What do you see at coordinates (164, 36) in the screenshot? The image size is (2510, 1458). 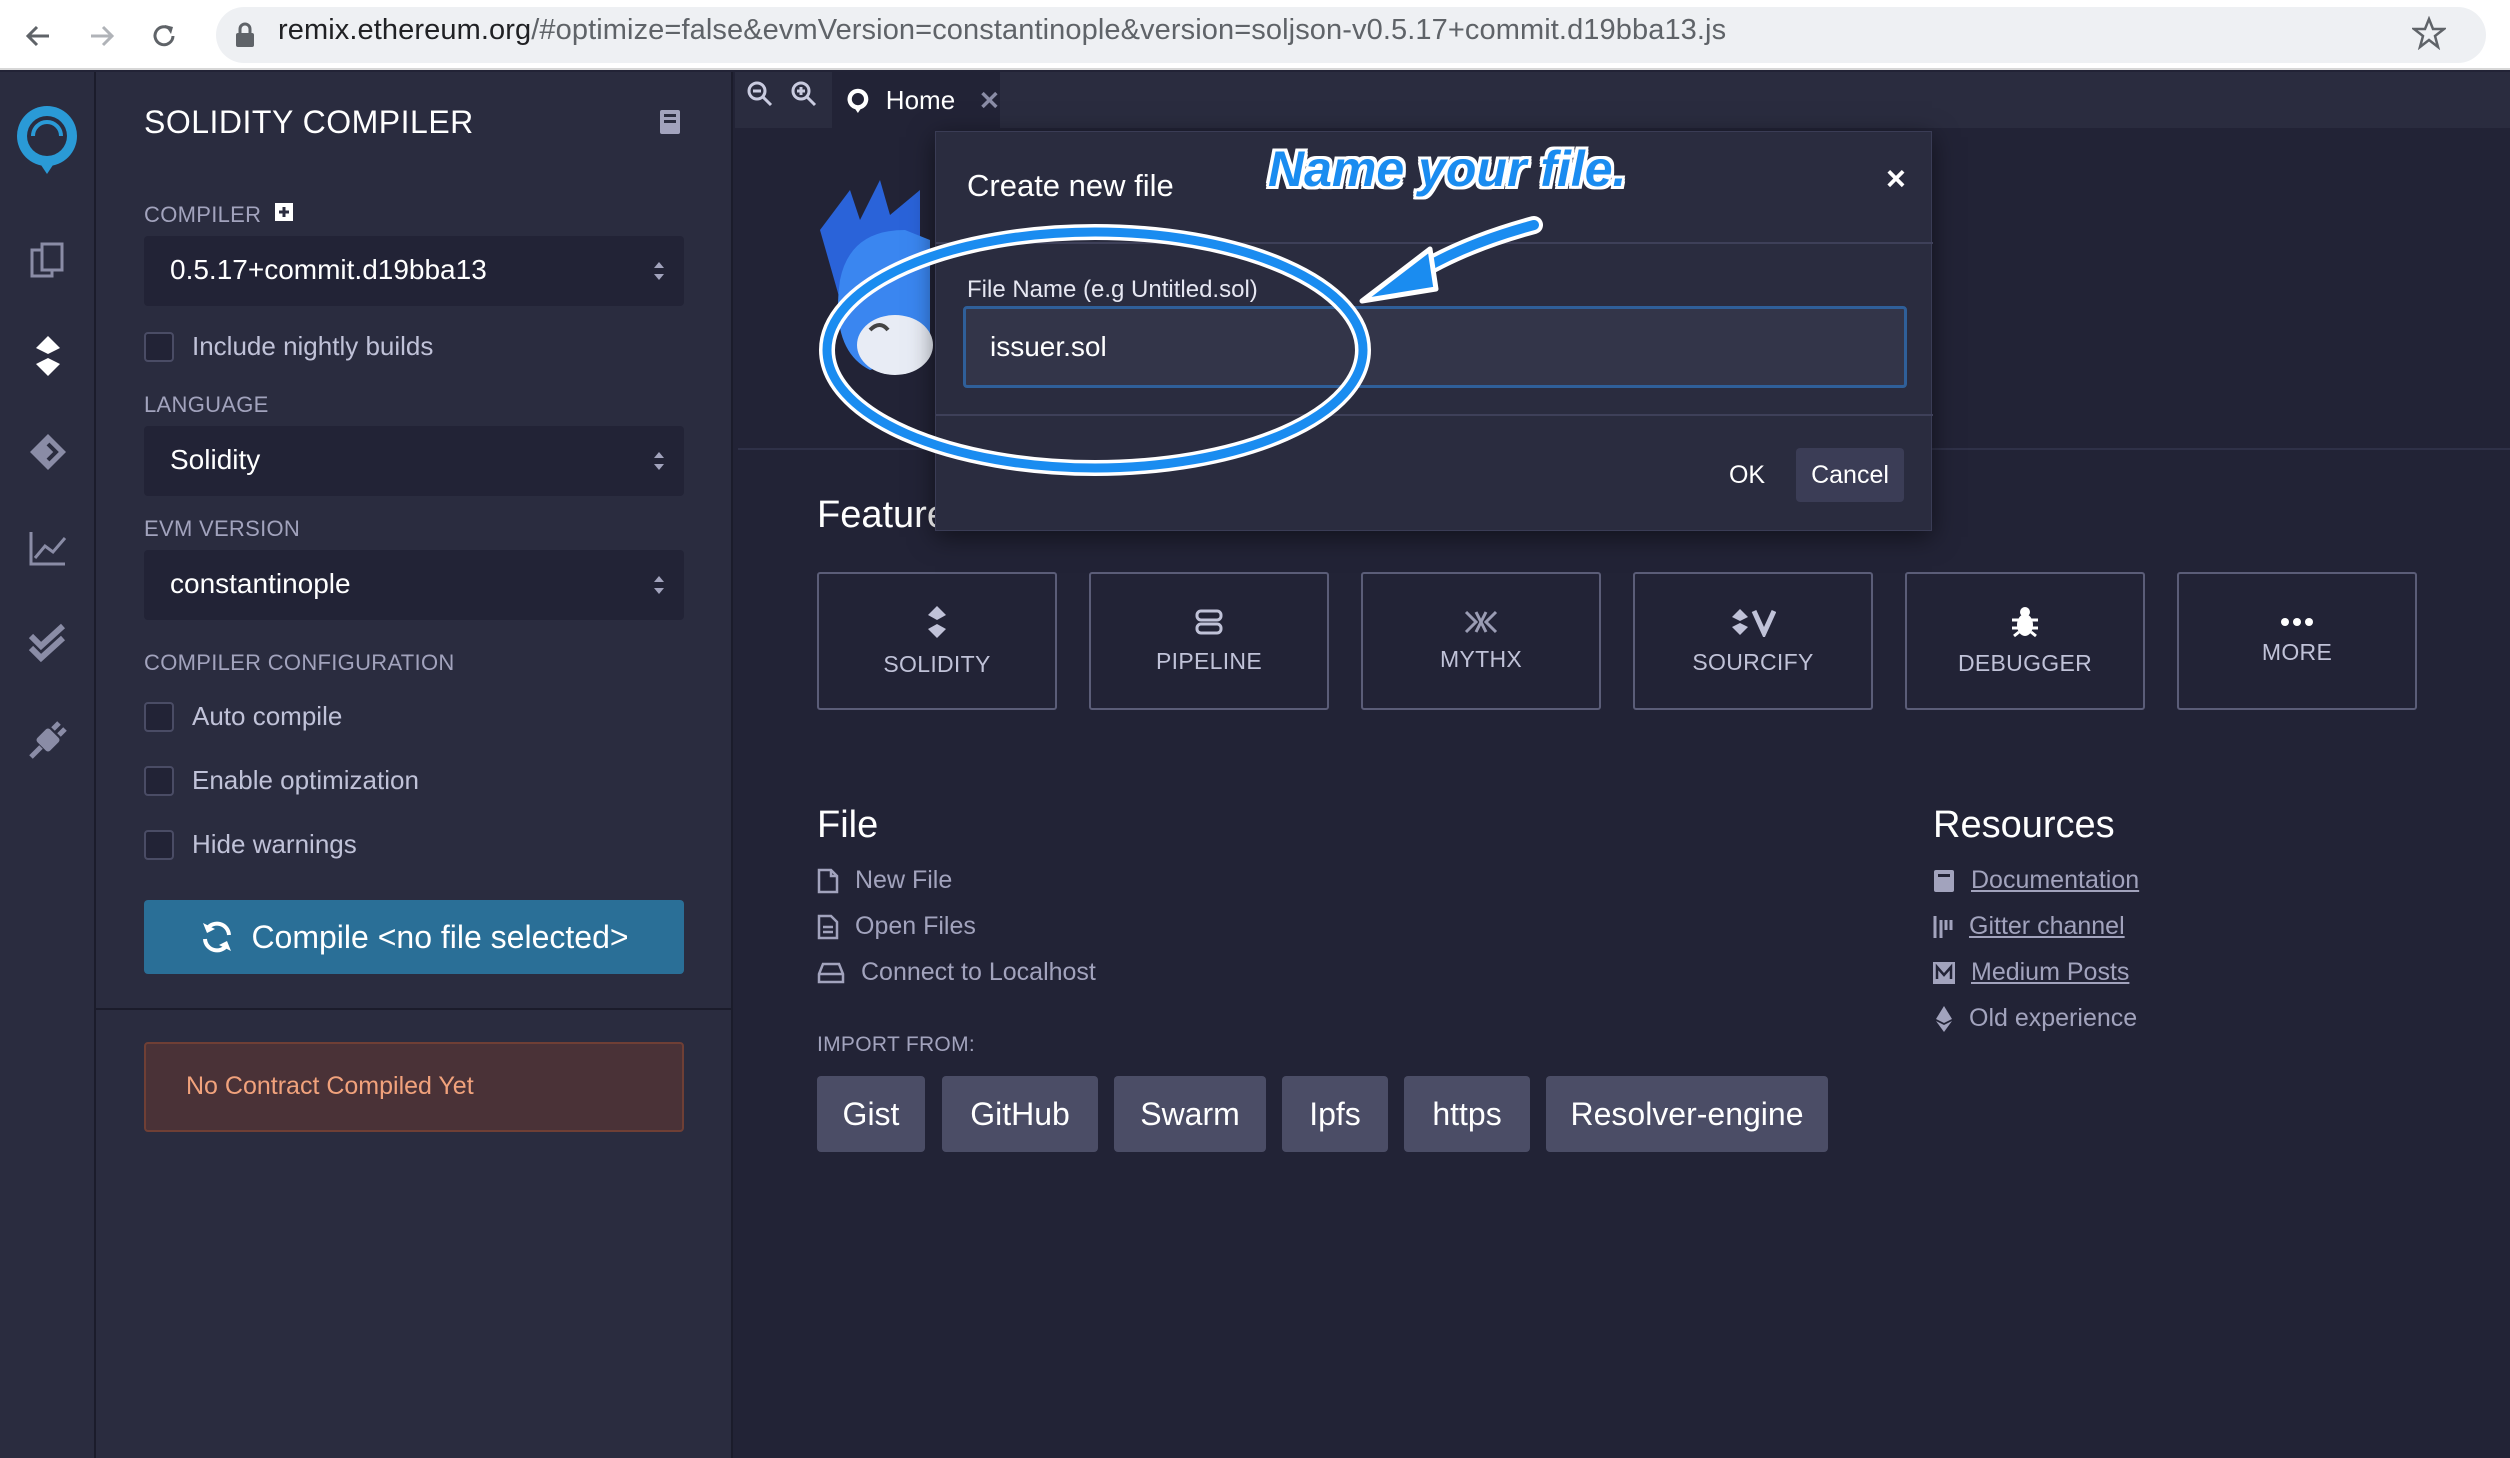 I see `reload-icon` at bounding box center [164, 36].